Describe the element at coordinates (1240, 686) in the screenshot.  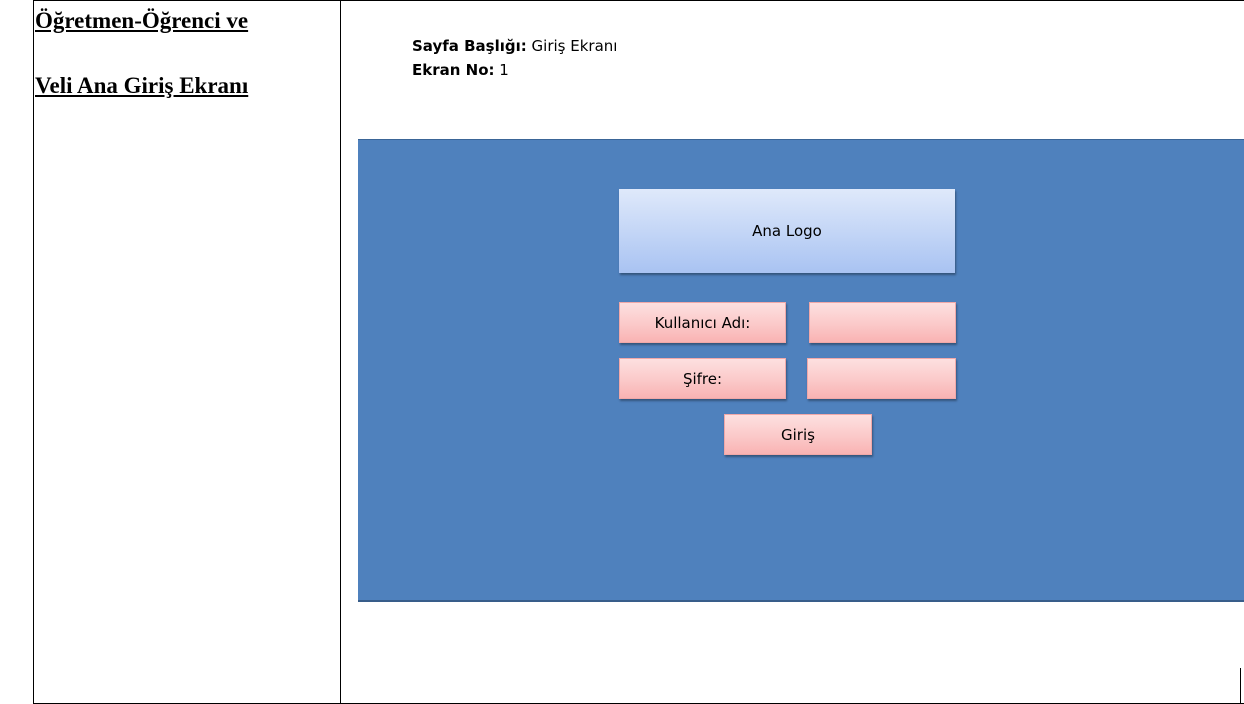
I see `table-right-border-fragment` at that location.